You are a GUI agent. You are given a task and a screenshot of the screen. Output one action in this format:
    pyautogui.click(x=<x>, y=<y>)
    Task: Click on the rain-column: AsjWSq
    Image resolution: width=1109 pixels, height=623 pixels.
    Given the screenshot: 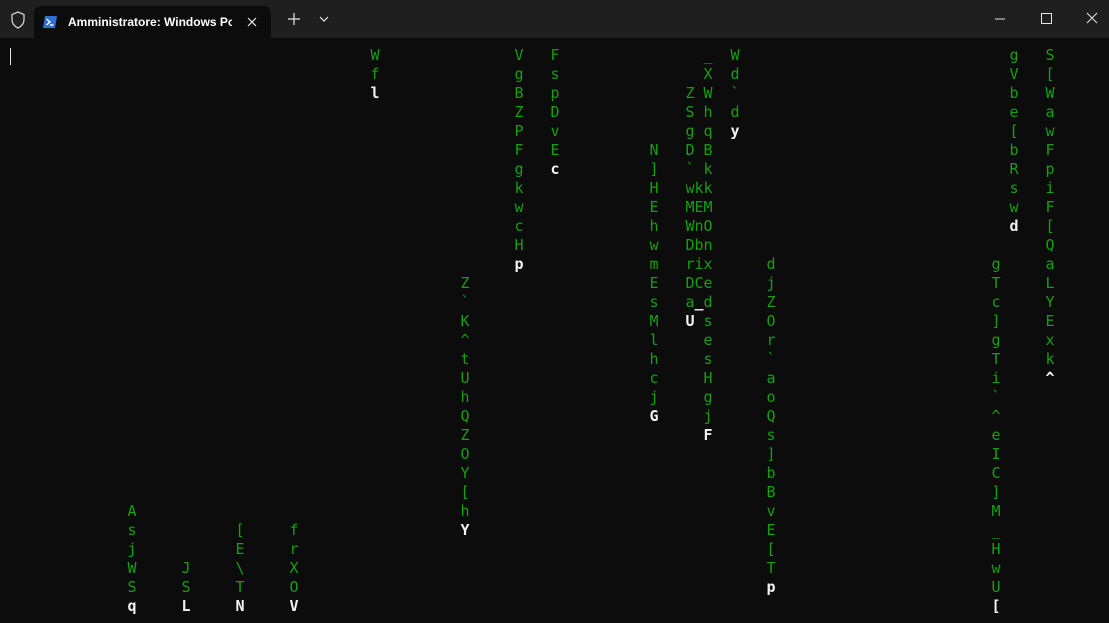 What is the action you would take?
    pyautogui.click(x=132, y=559)
    